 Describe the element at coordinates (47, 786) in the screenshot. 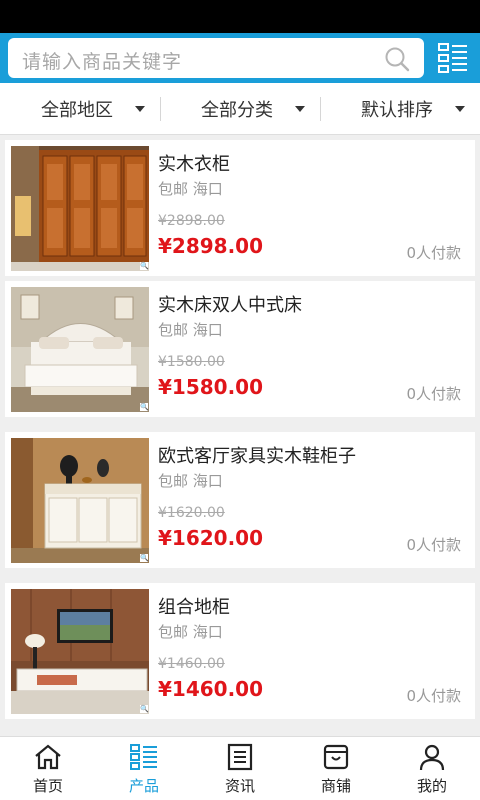

I see `tab-home-label: 首页` at that location.